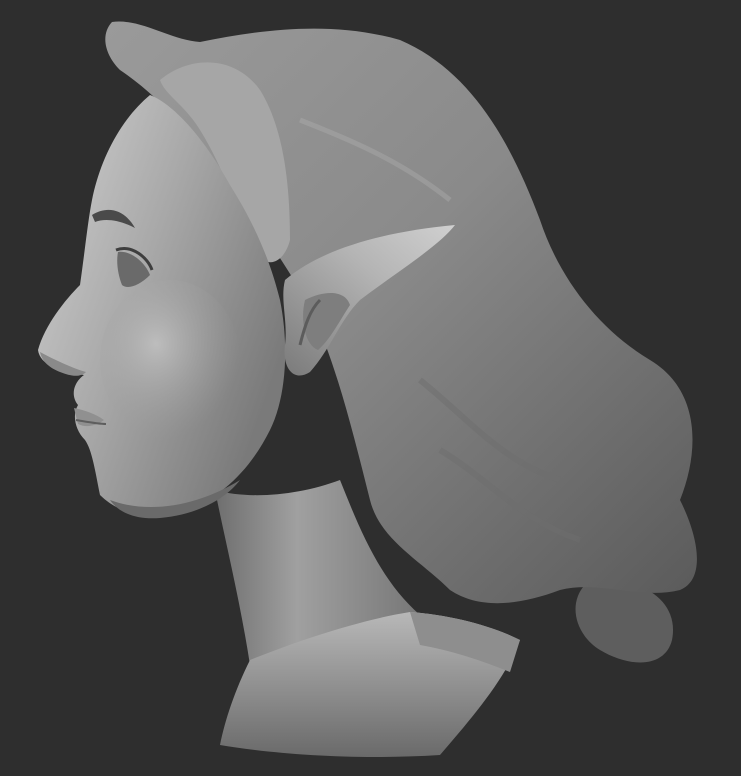 This screenshot has width=741, height=776. What do you see at coordinates (170, 360) in the screenshot?
I see `cheek-highlight` at bounding box center [170, 360].